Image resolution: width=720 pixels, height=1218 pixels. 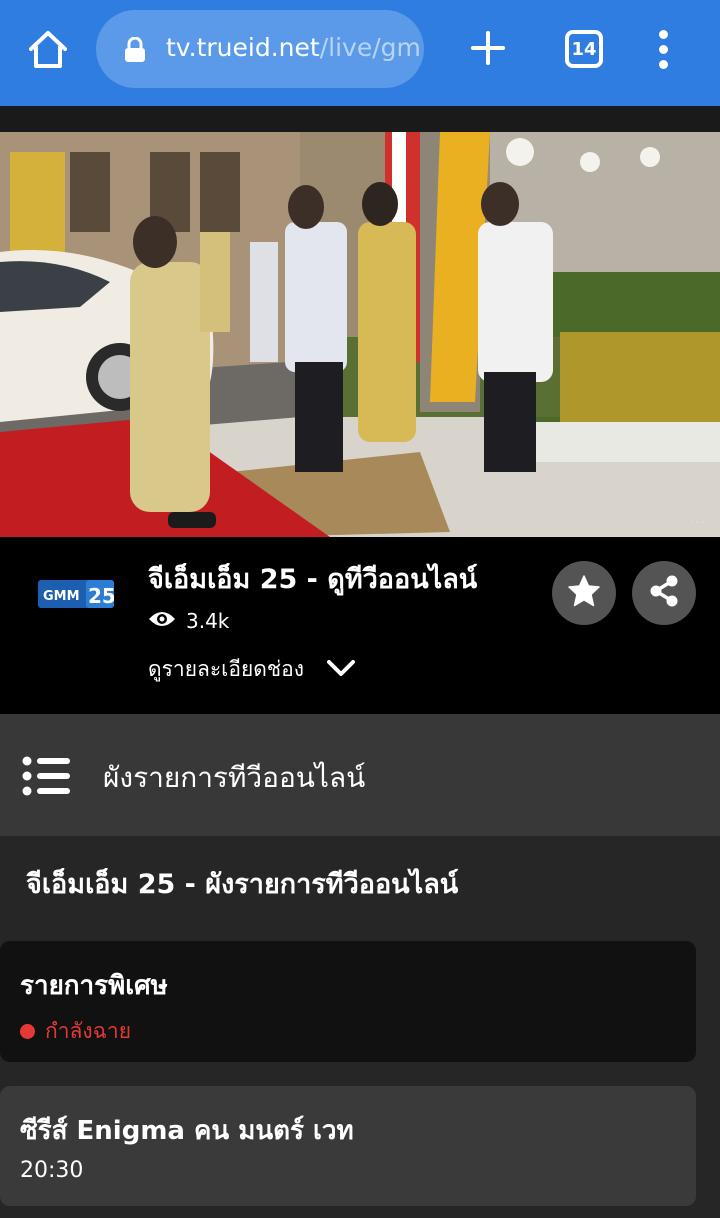 I want to click on new-tab-icon, so click(x=488, y=48).